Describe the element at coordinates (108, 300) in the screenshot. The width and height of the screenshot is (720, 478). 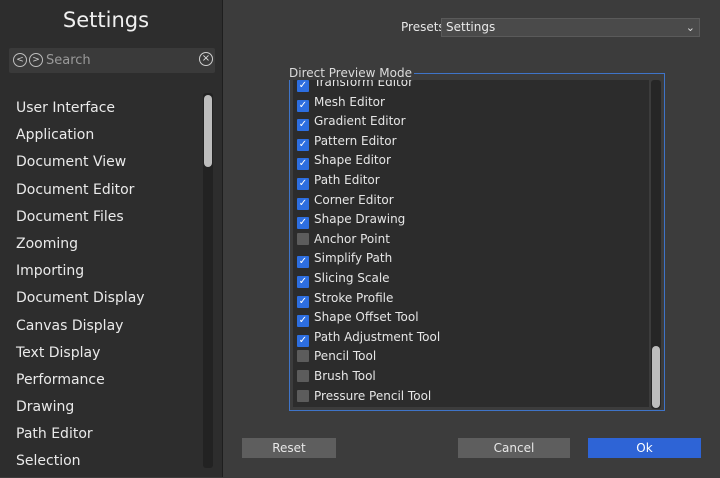
I see `sidebar-item: Document Display` at that location.